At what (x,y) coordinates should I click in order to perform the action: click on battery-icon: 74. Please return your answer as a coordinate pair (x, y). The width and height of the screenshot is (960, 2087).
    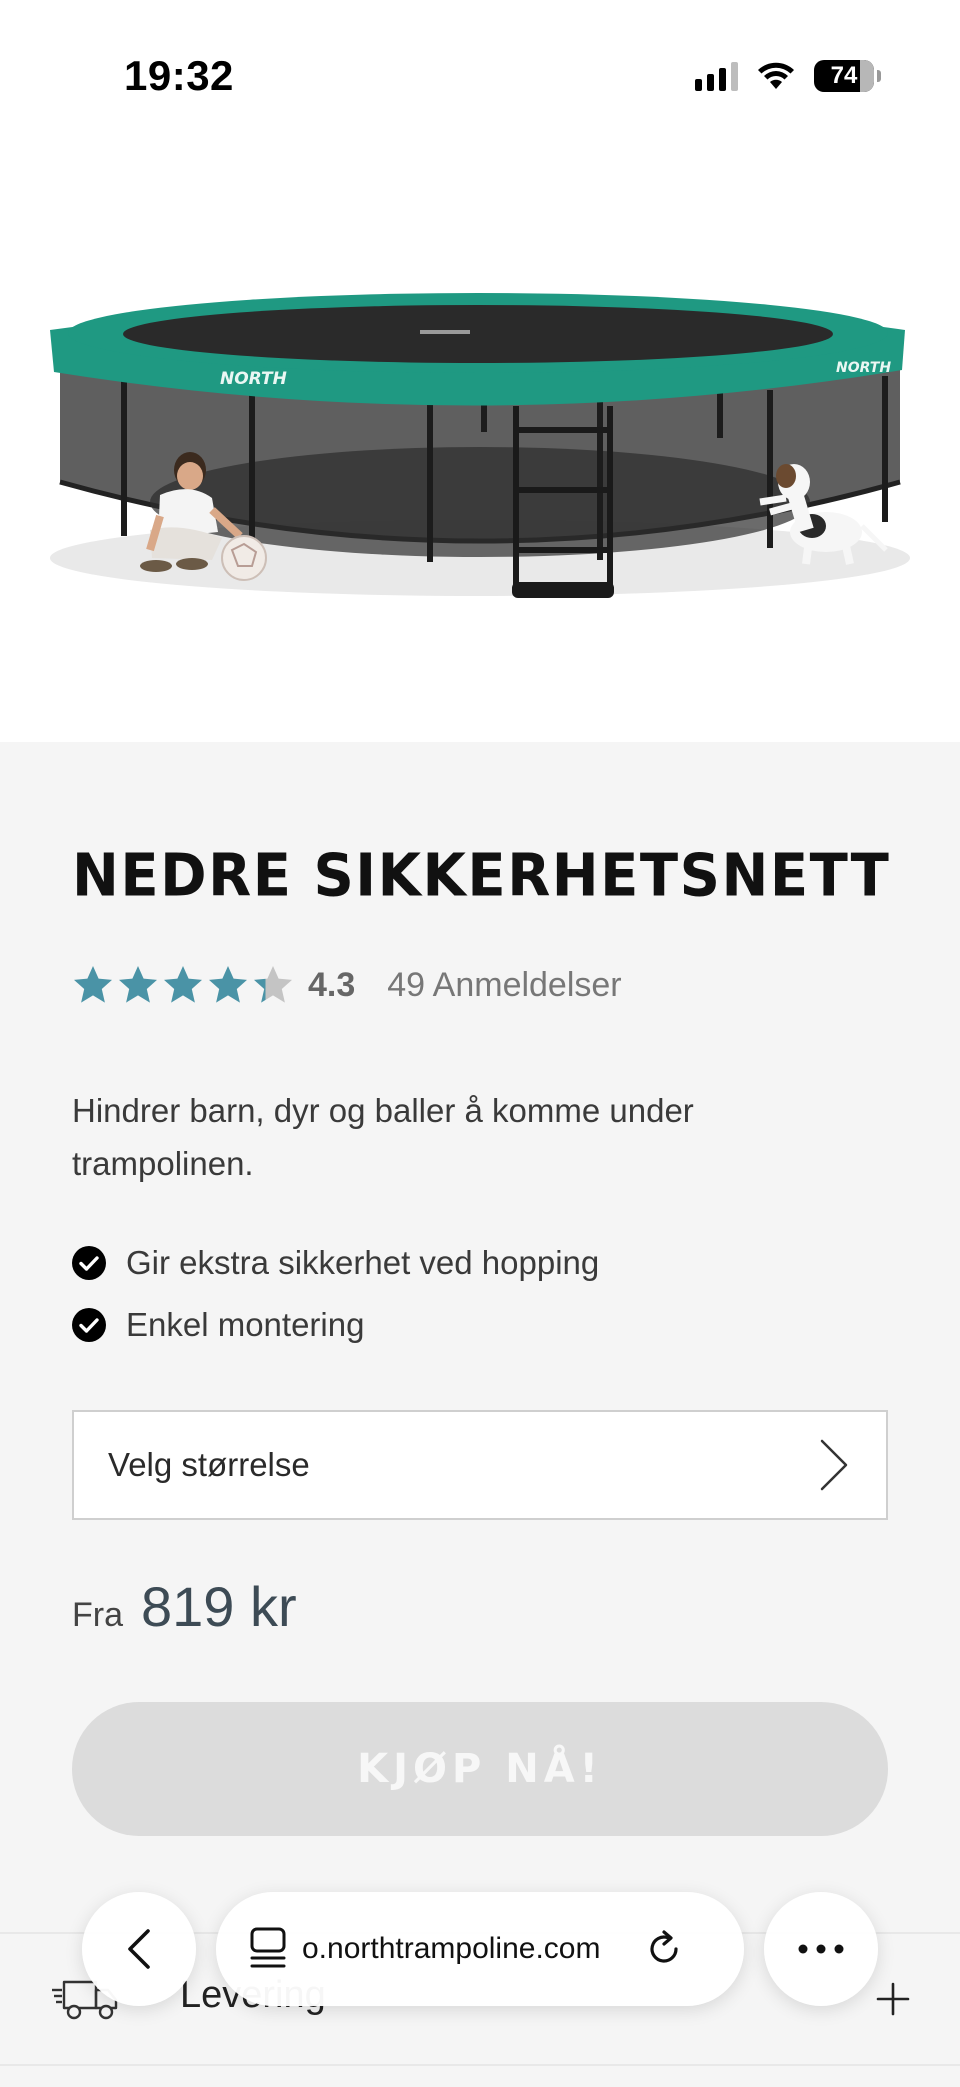
    Looking at the image, I should click on (847, 76).